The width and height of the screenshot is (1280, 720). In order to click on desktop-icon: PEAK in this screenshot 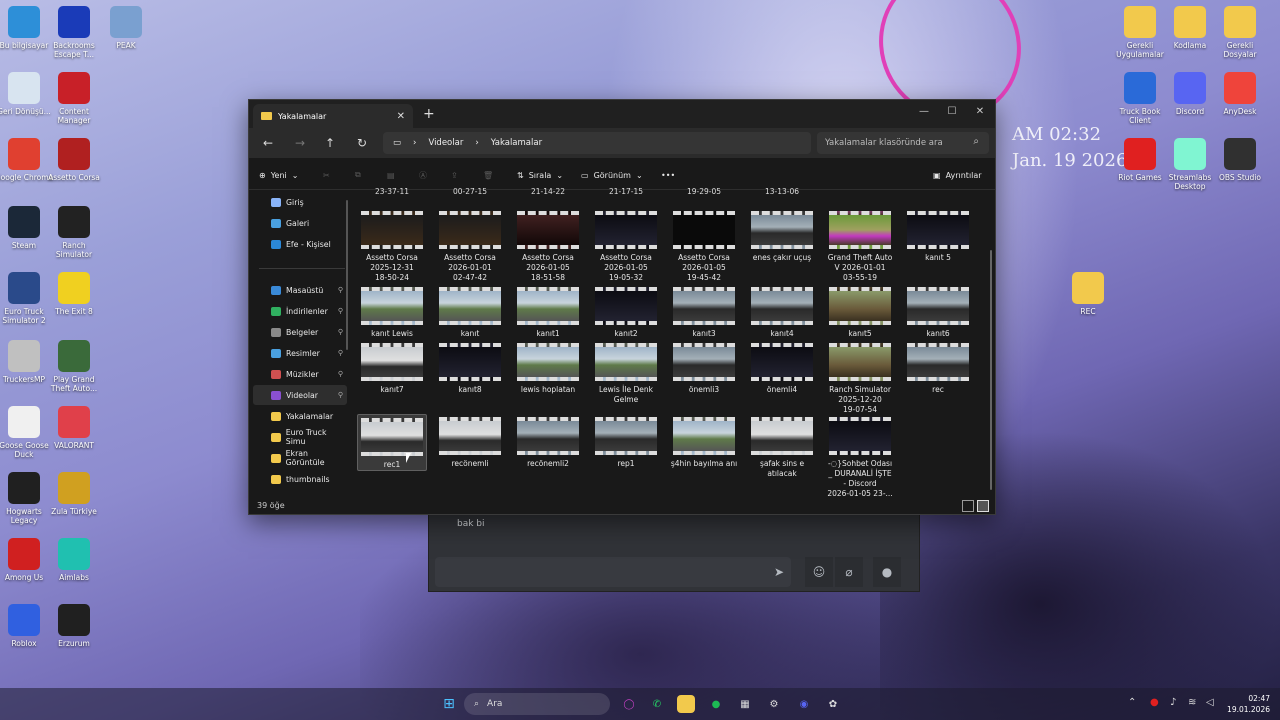, I will do `click(126, 28)`.